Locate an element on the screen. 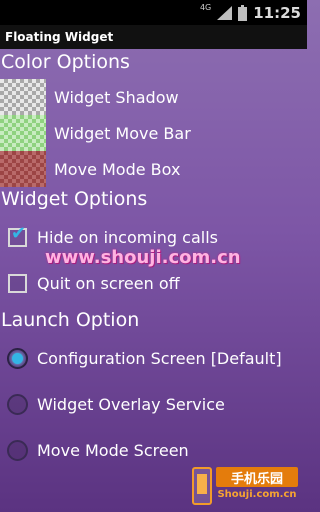 This screenshot has width=320, height=512. move-mode-screen-label: Move Mode Screen is located at coordinates (113, 450).